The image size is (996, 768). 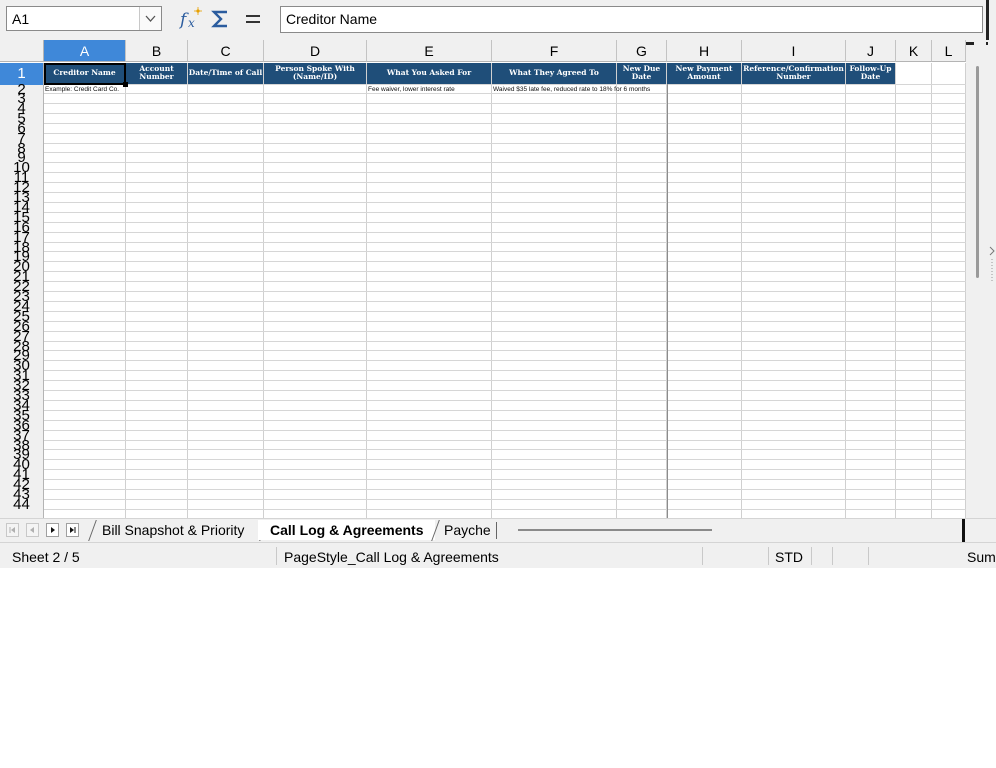 I want to click on function-wizard-icon: f x, so click(x=190, y=19).